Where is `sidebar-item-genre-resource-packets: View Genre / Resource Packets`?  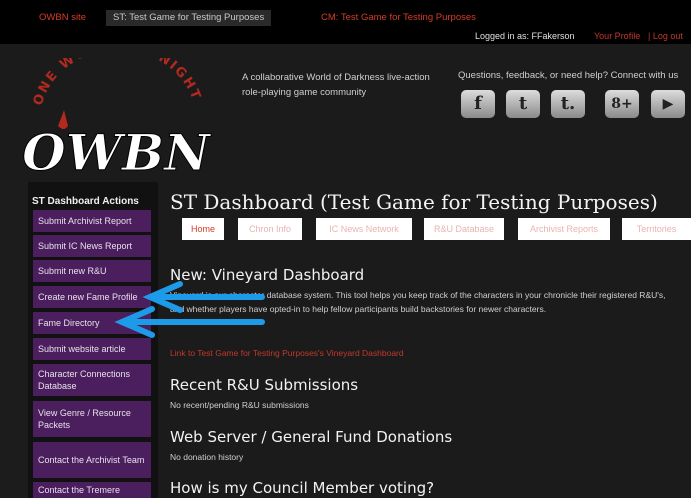 sidebar-item-genre-resource-packets: View Genre / Resource Packets is located at coordinates (92, 419).